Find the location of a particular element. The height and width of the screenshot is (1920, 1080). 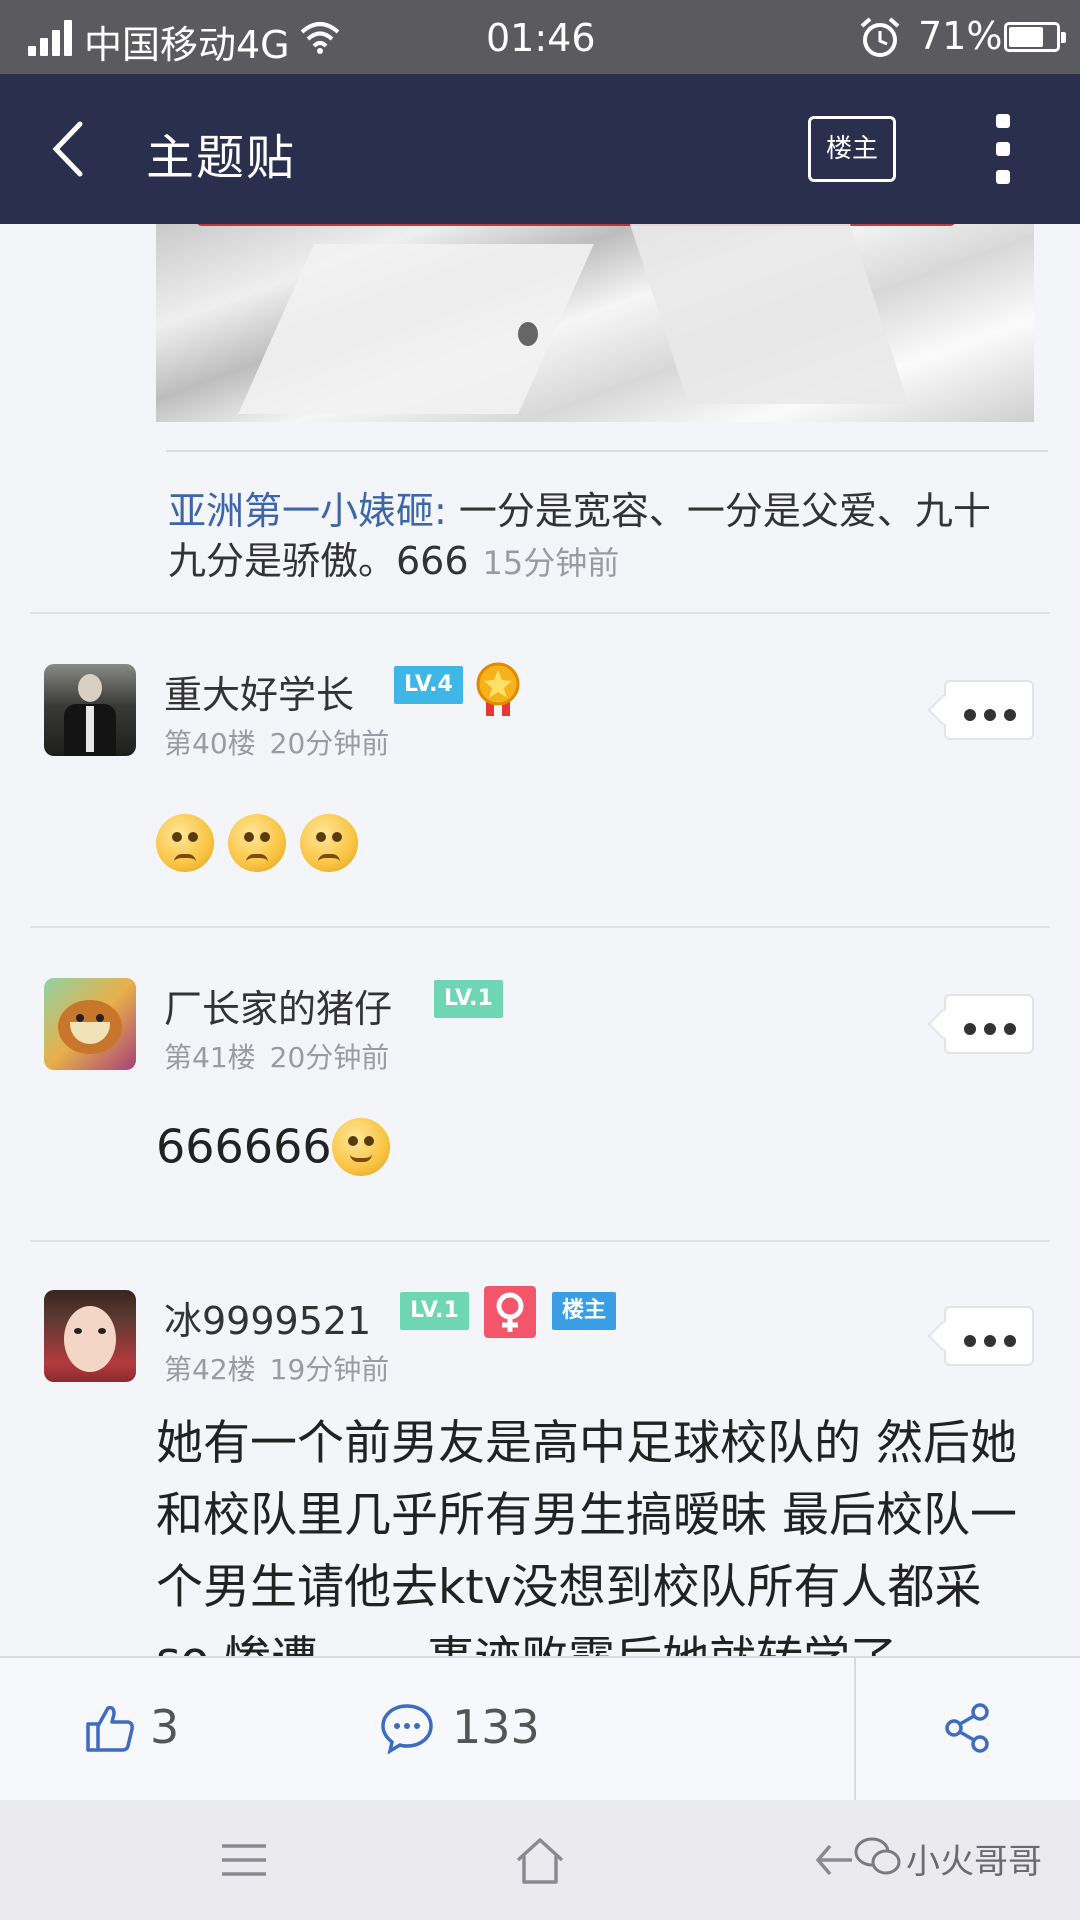

floor-number: 第41楼 is located at coordinates (210, 1057).